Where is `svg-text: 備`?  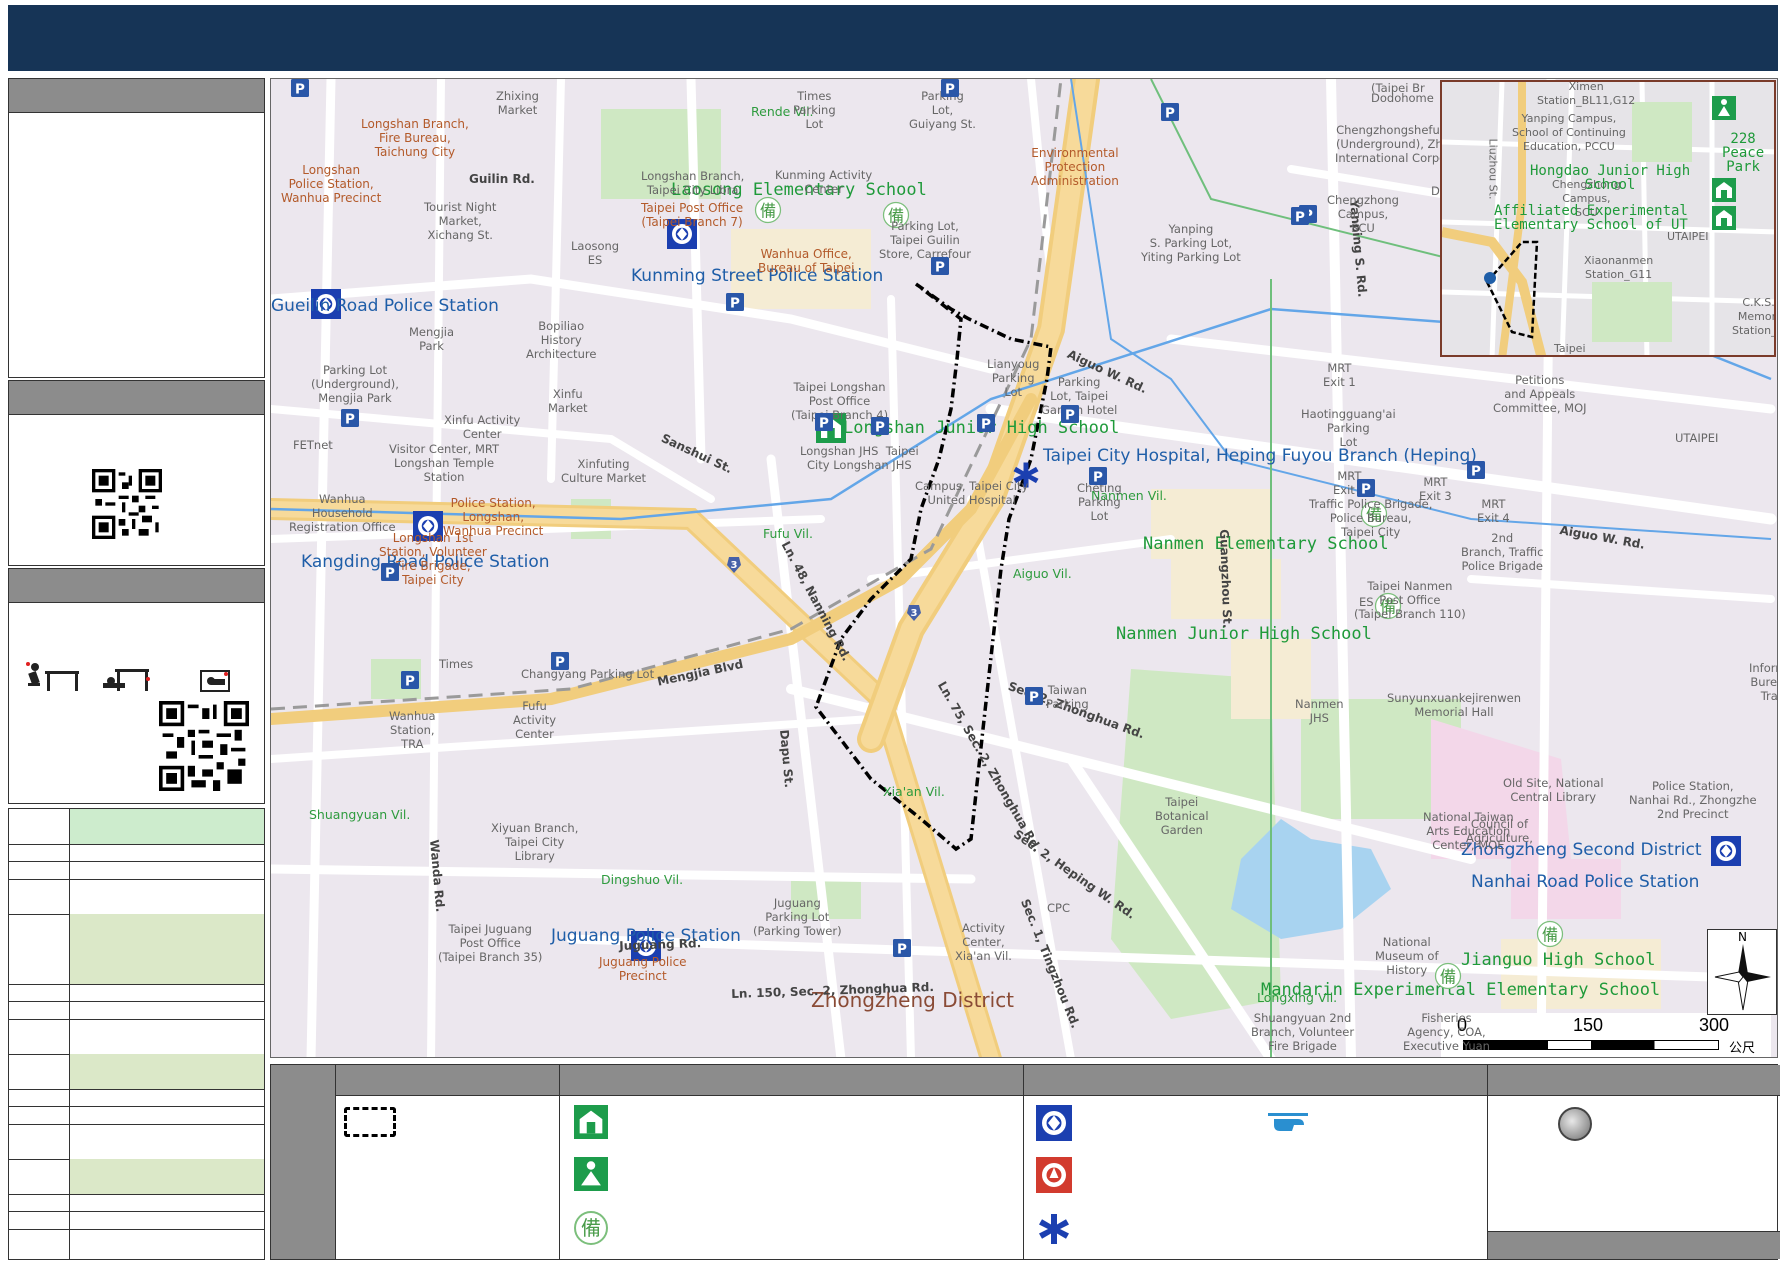 svg-text: 備 is located at coordinates (768, 210).